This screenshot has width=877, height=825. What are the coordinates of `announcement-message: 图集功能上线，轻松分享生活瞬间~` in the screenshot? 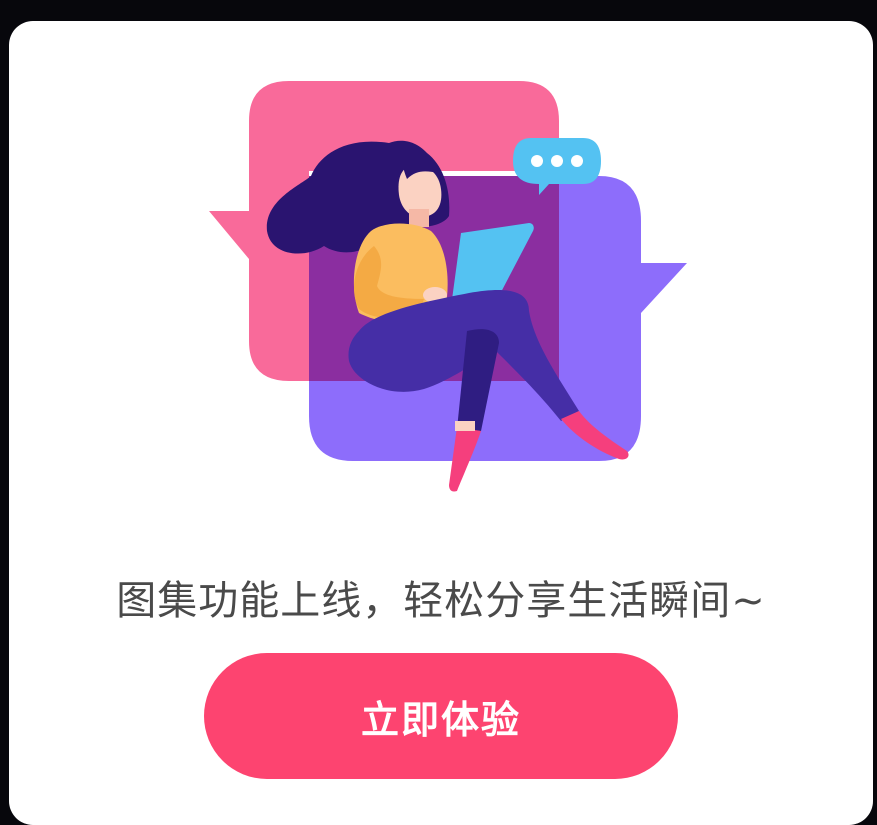 It's located at (441, 601).